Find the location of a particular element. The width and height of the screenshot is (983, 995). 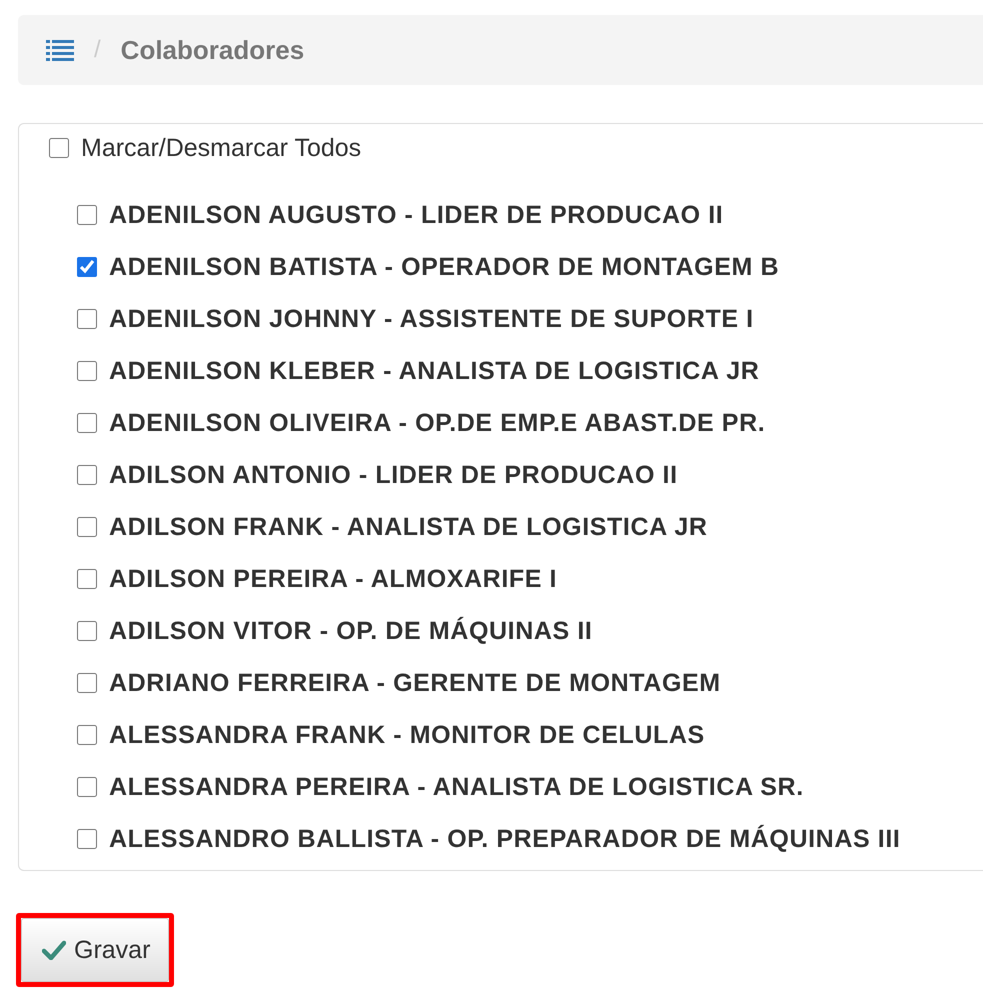

employee-label: ADRIANO FERREIRA - GERENTE DE MONTAGEM is located at coordinates (415, 683).